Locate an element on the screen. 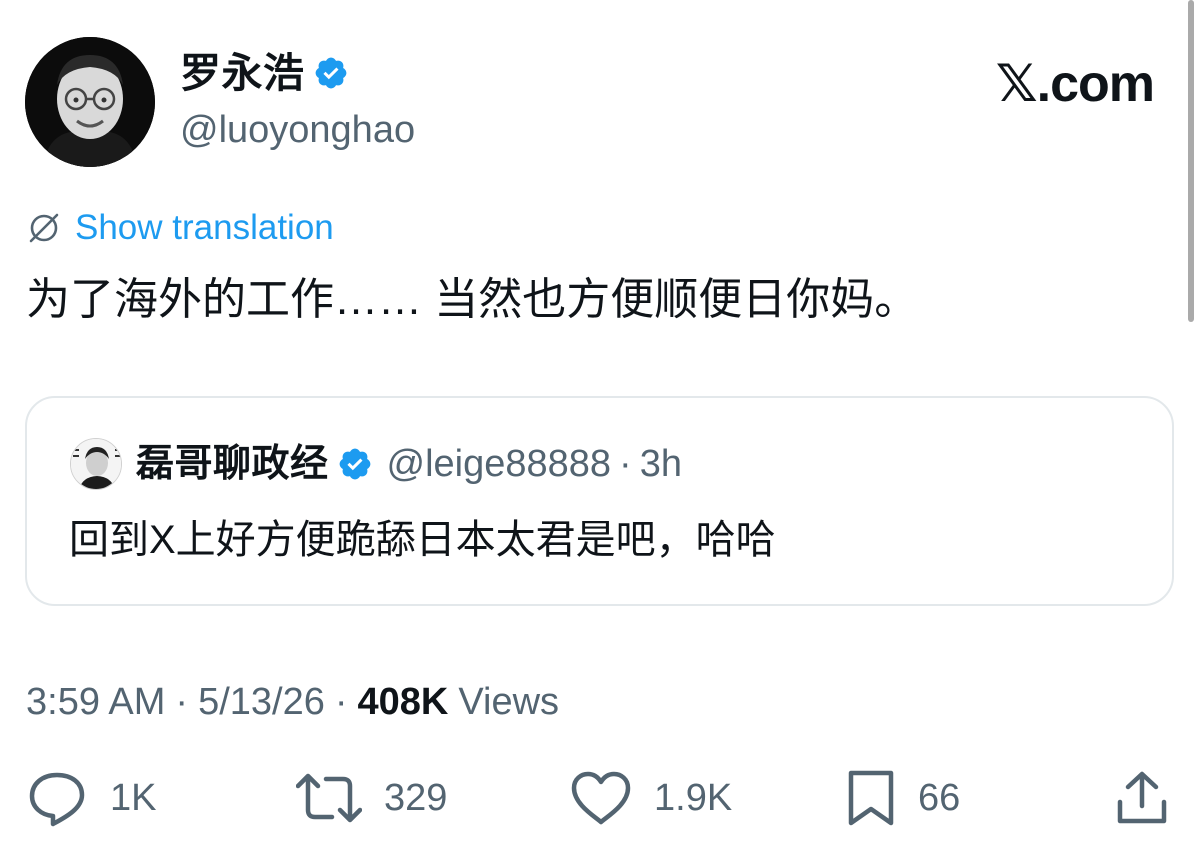  tweet-meta-row: 3:59 AM · 5/13/26 · 408K Views is located at coordinates (292, 702).